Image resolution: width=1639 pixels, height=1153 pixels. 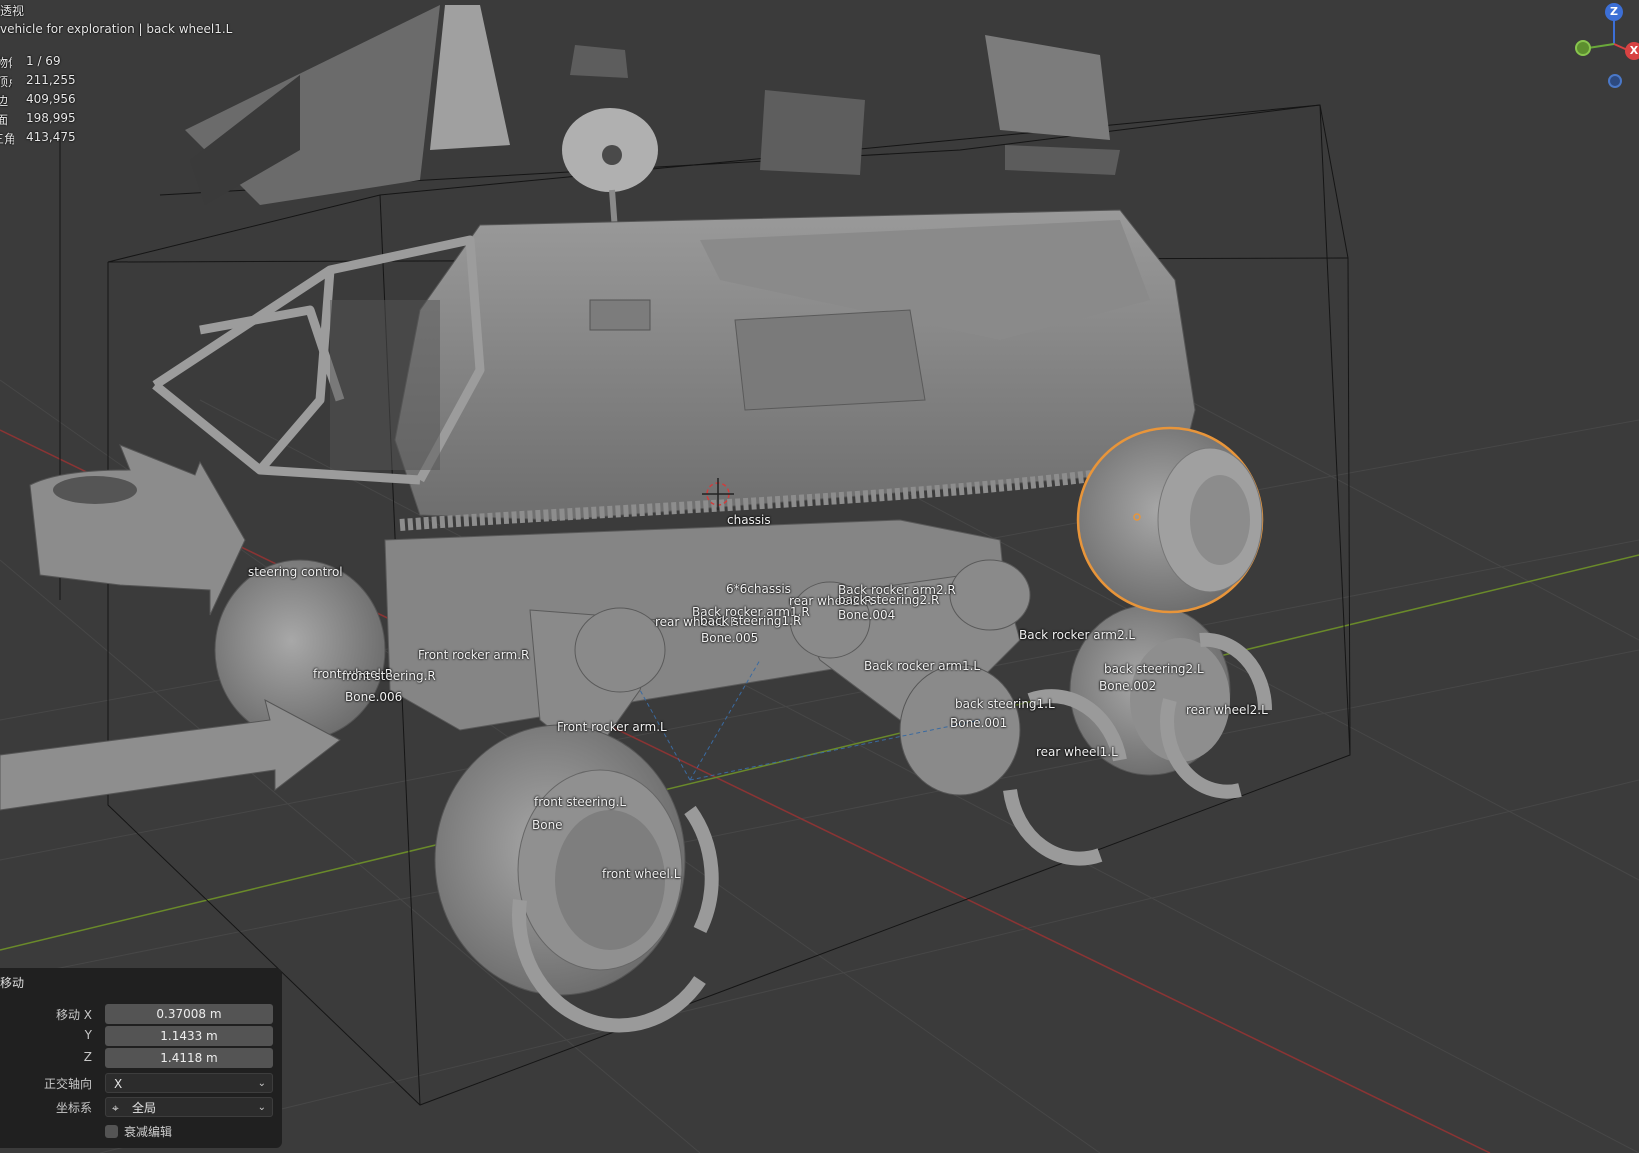 I want to click on bone-label: Bone, so click(x=547, y=825).